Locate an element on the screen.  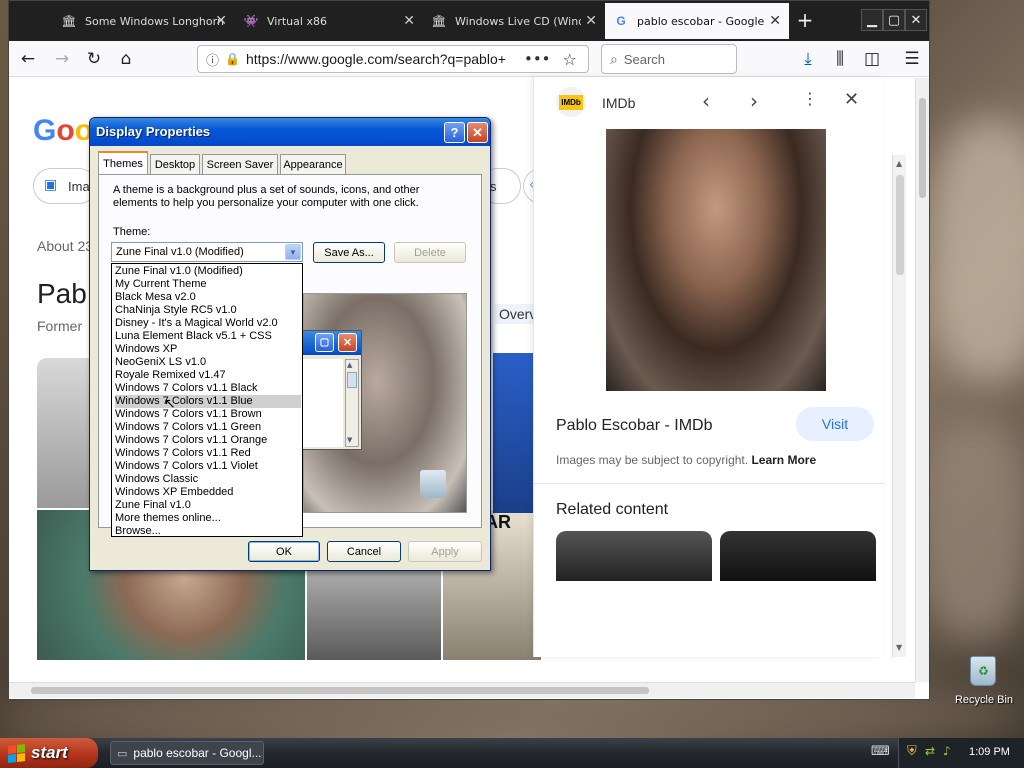
theme-option: Windows 7 Colors v1.1 Black is located at coordinates (208, 388).